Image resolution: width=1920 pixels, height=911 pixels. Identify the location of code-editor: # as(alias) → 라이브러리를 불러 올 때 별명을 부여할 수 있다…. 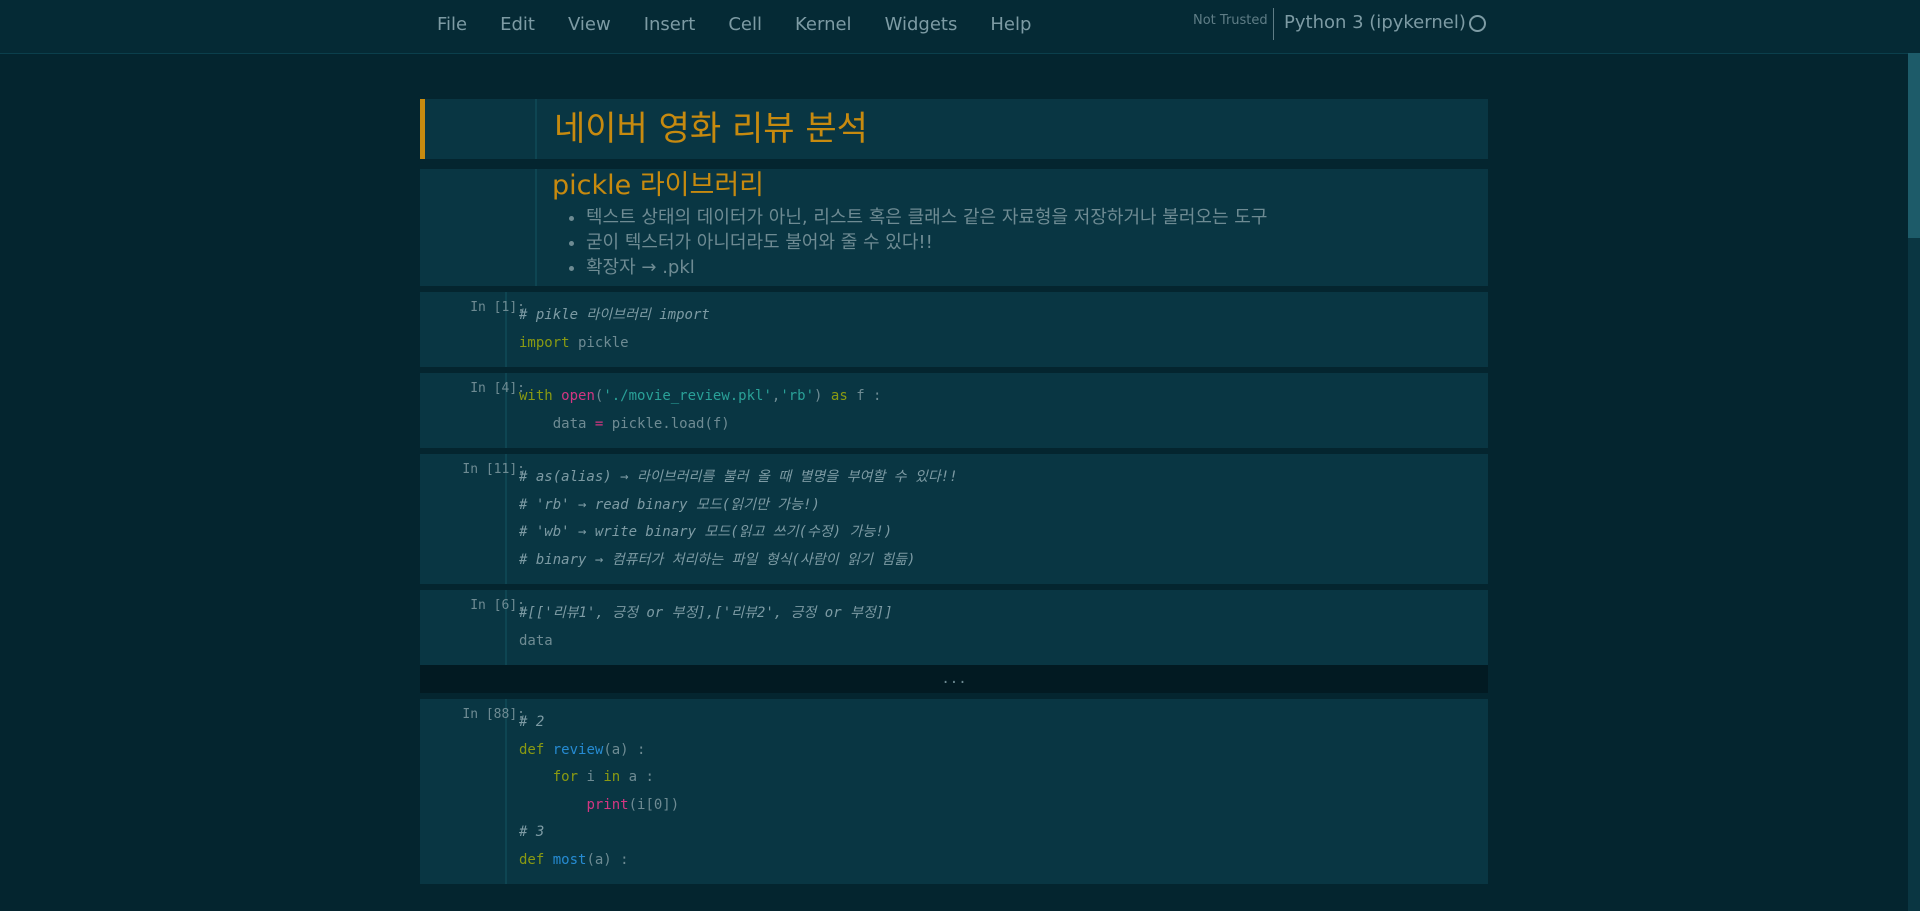
(996, 519).